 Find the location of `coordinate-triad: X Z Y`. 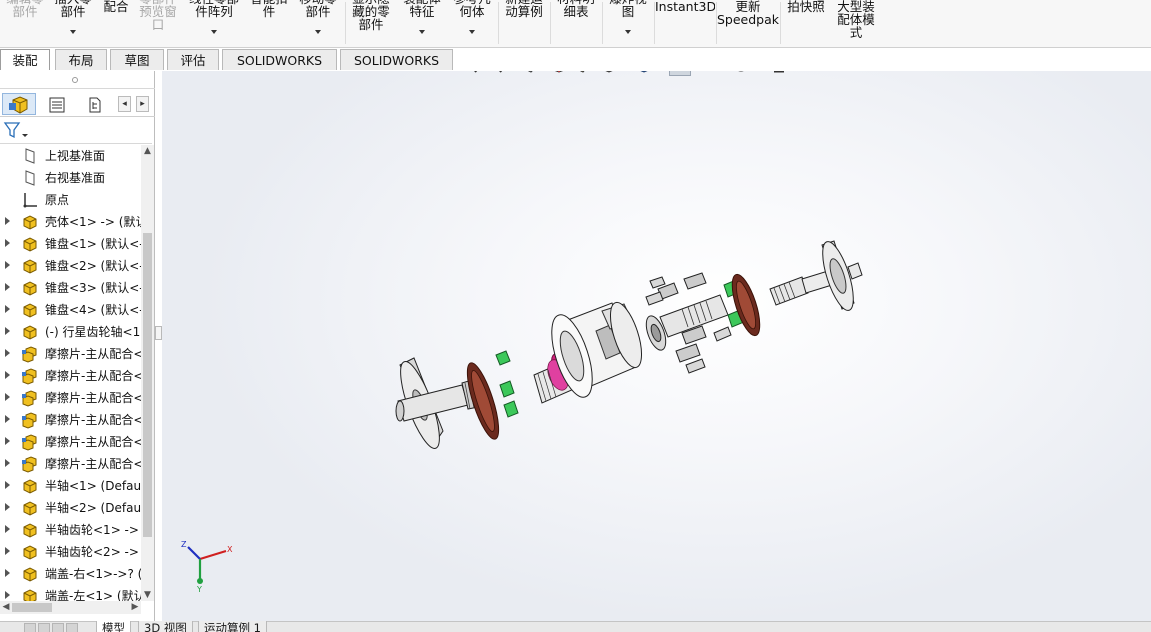

coordinate-triad: X Z Y is located at coordinates (207, 567).